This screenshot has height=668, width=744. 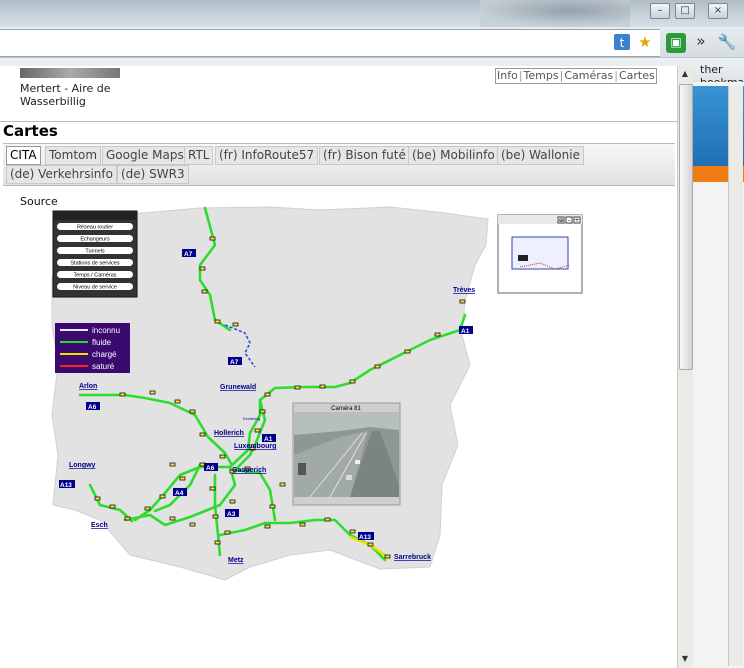 What do you see at coordinates (685, 11) in the screenshot?
I see `maximize-button: □` at bounding box center [685, 11].